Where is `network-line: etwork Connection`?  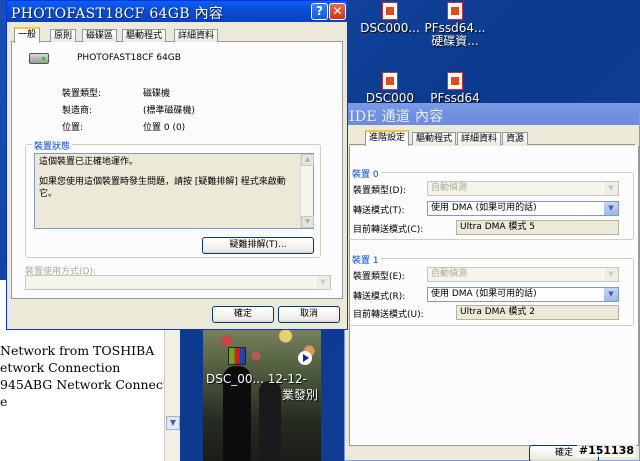 network-line: etwork Connection is located at coordinates (60, 367).